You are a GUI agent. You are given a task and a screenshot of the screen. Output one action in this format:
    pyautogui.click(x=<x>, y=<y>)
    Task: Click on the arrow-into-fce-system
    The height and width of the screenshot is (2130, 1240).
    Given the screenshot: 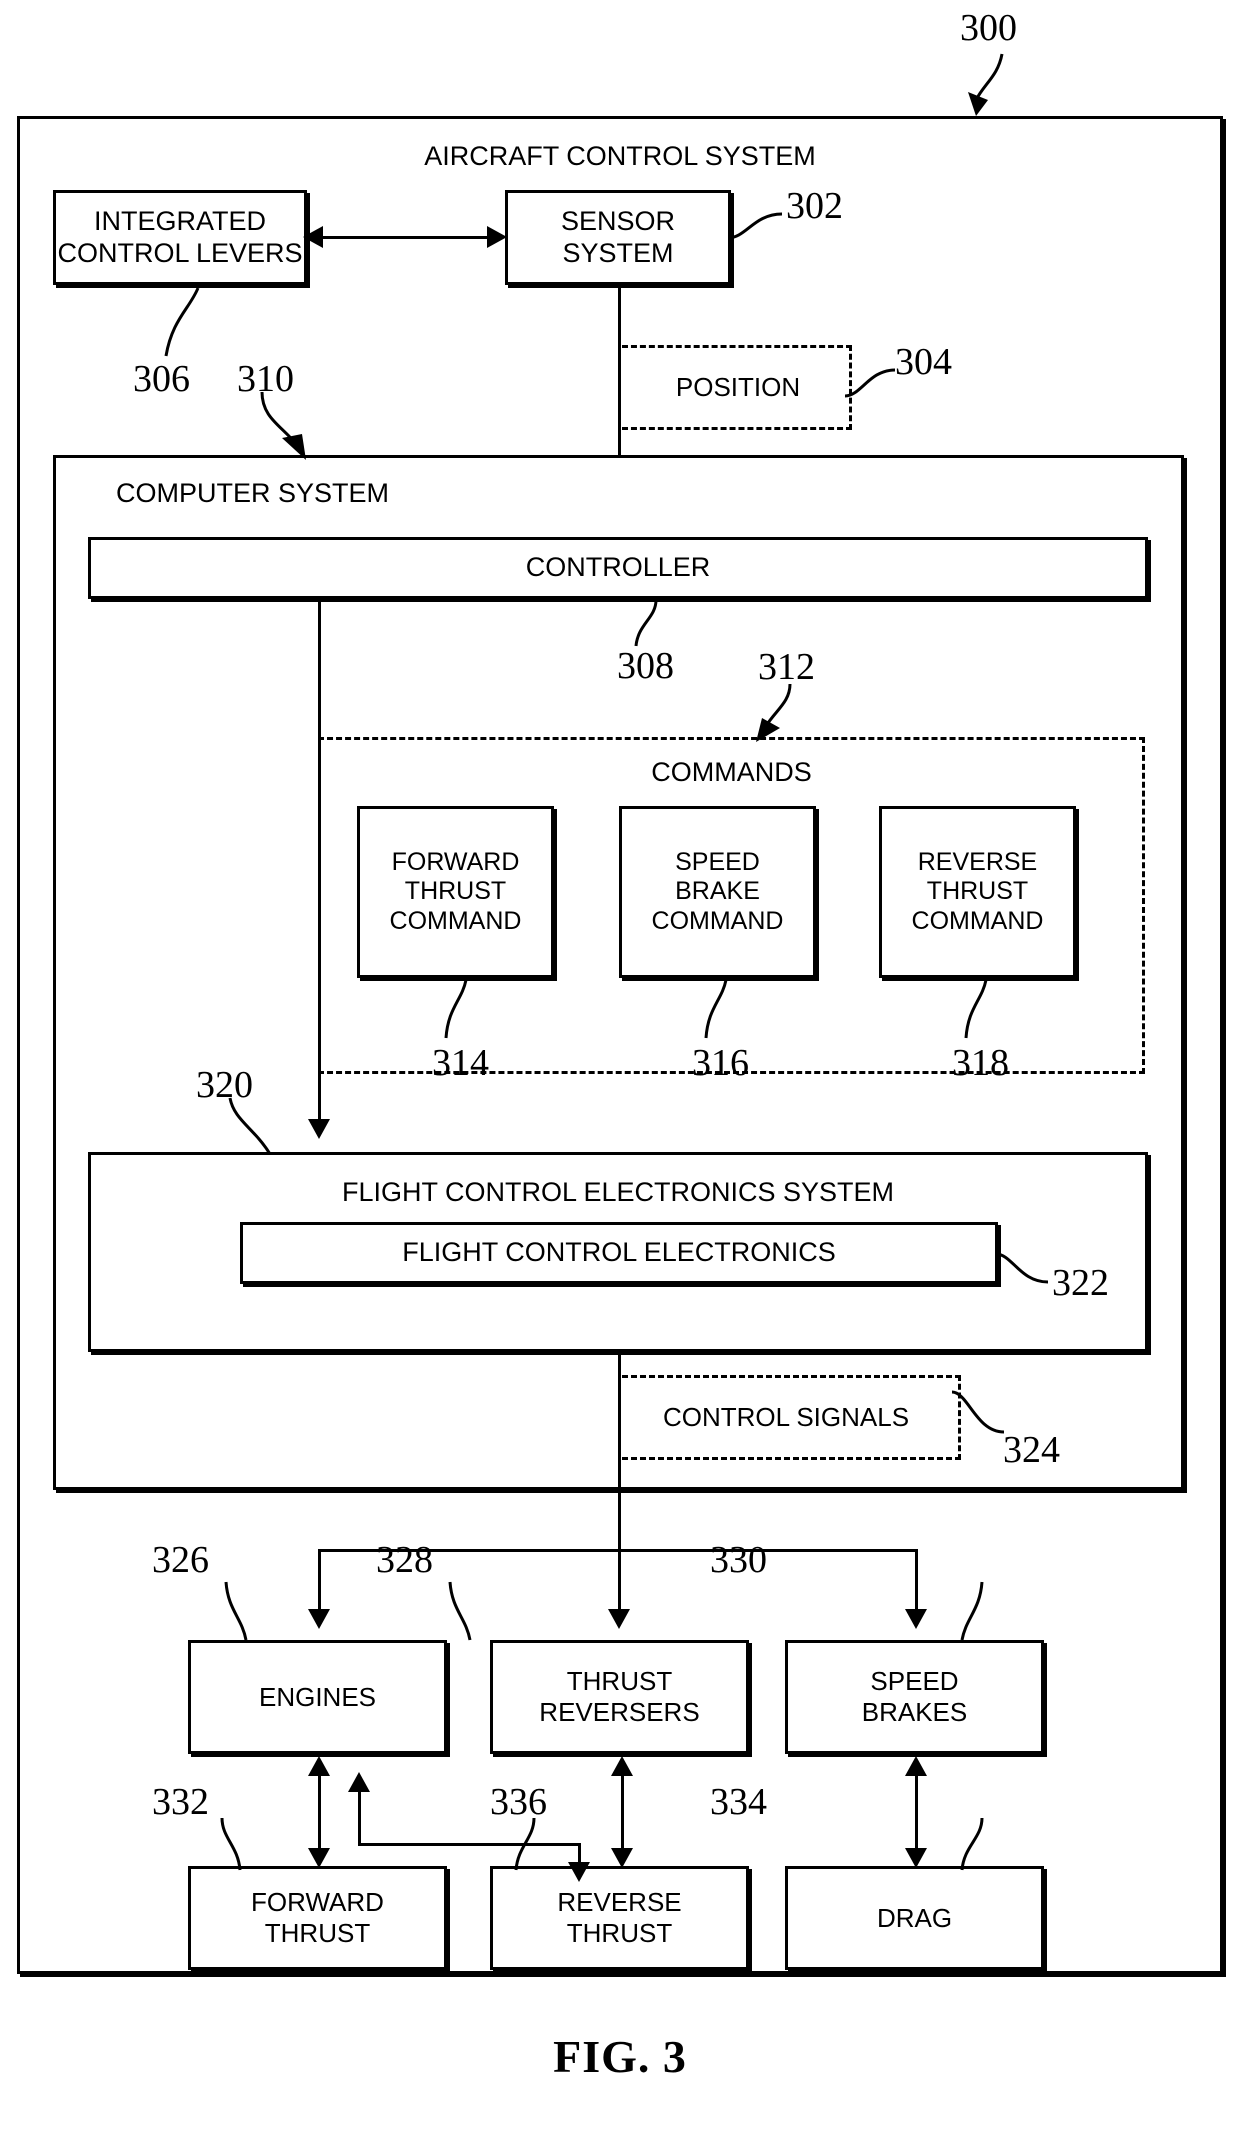 What is the action you would take?
    pyautogui.click(x=319, y=1129)
    